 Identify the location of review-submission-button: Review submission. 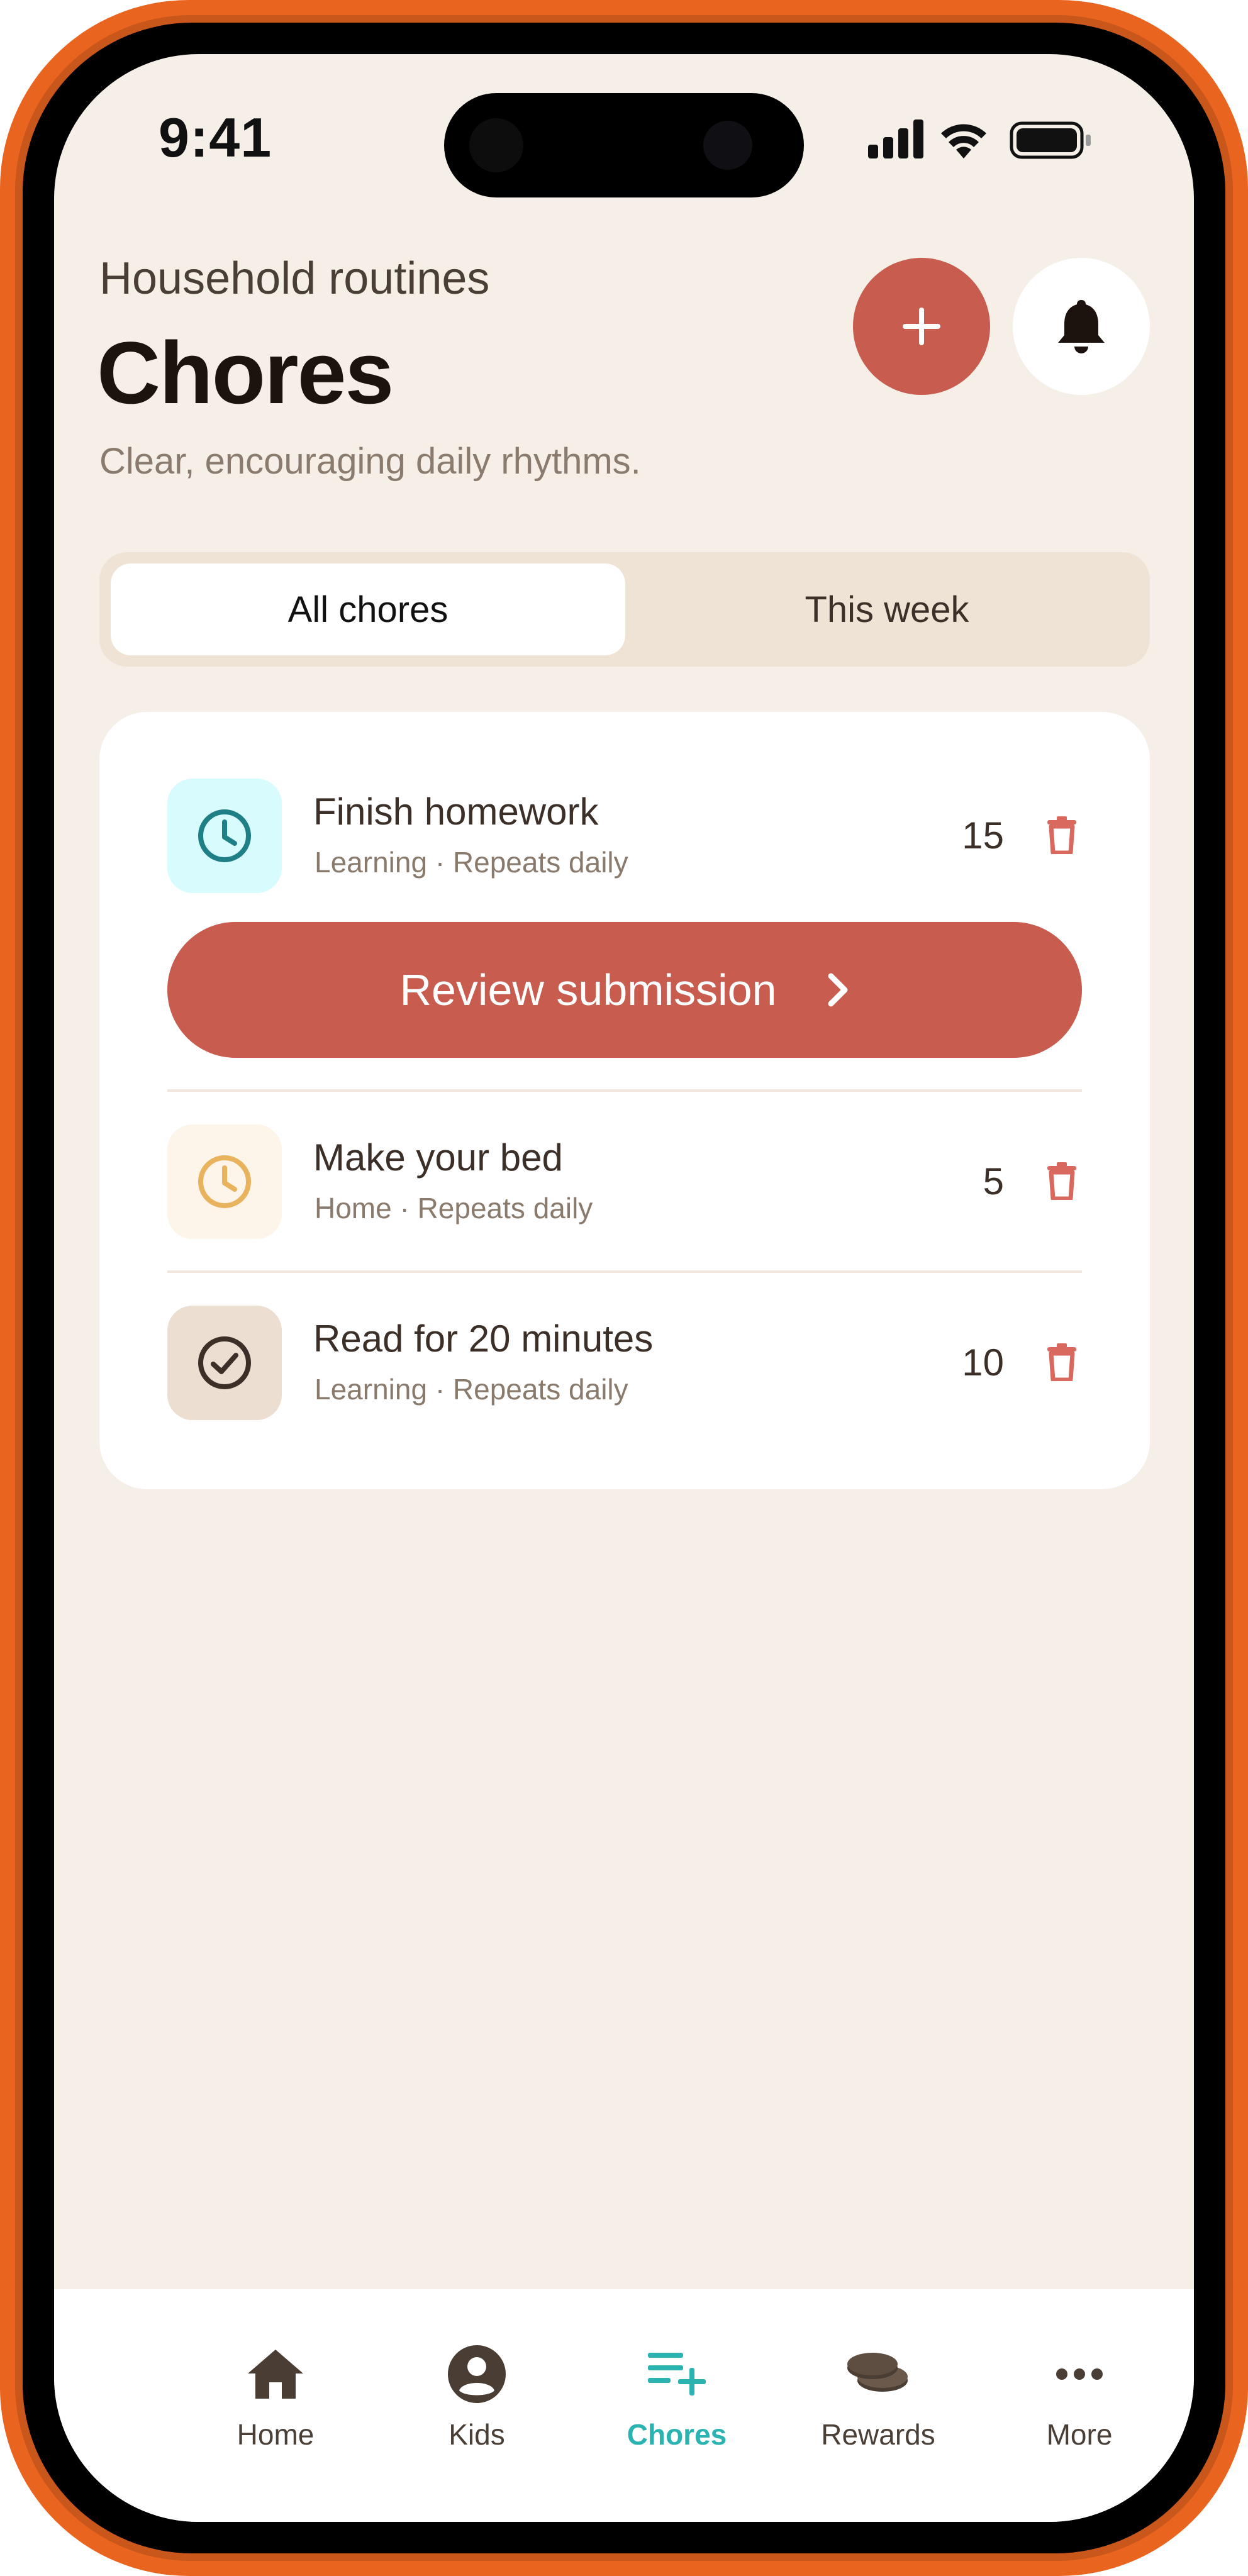
(624, 990).